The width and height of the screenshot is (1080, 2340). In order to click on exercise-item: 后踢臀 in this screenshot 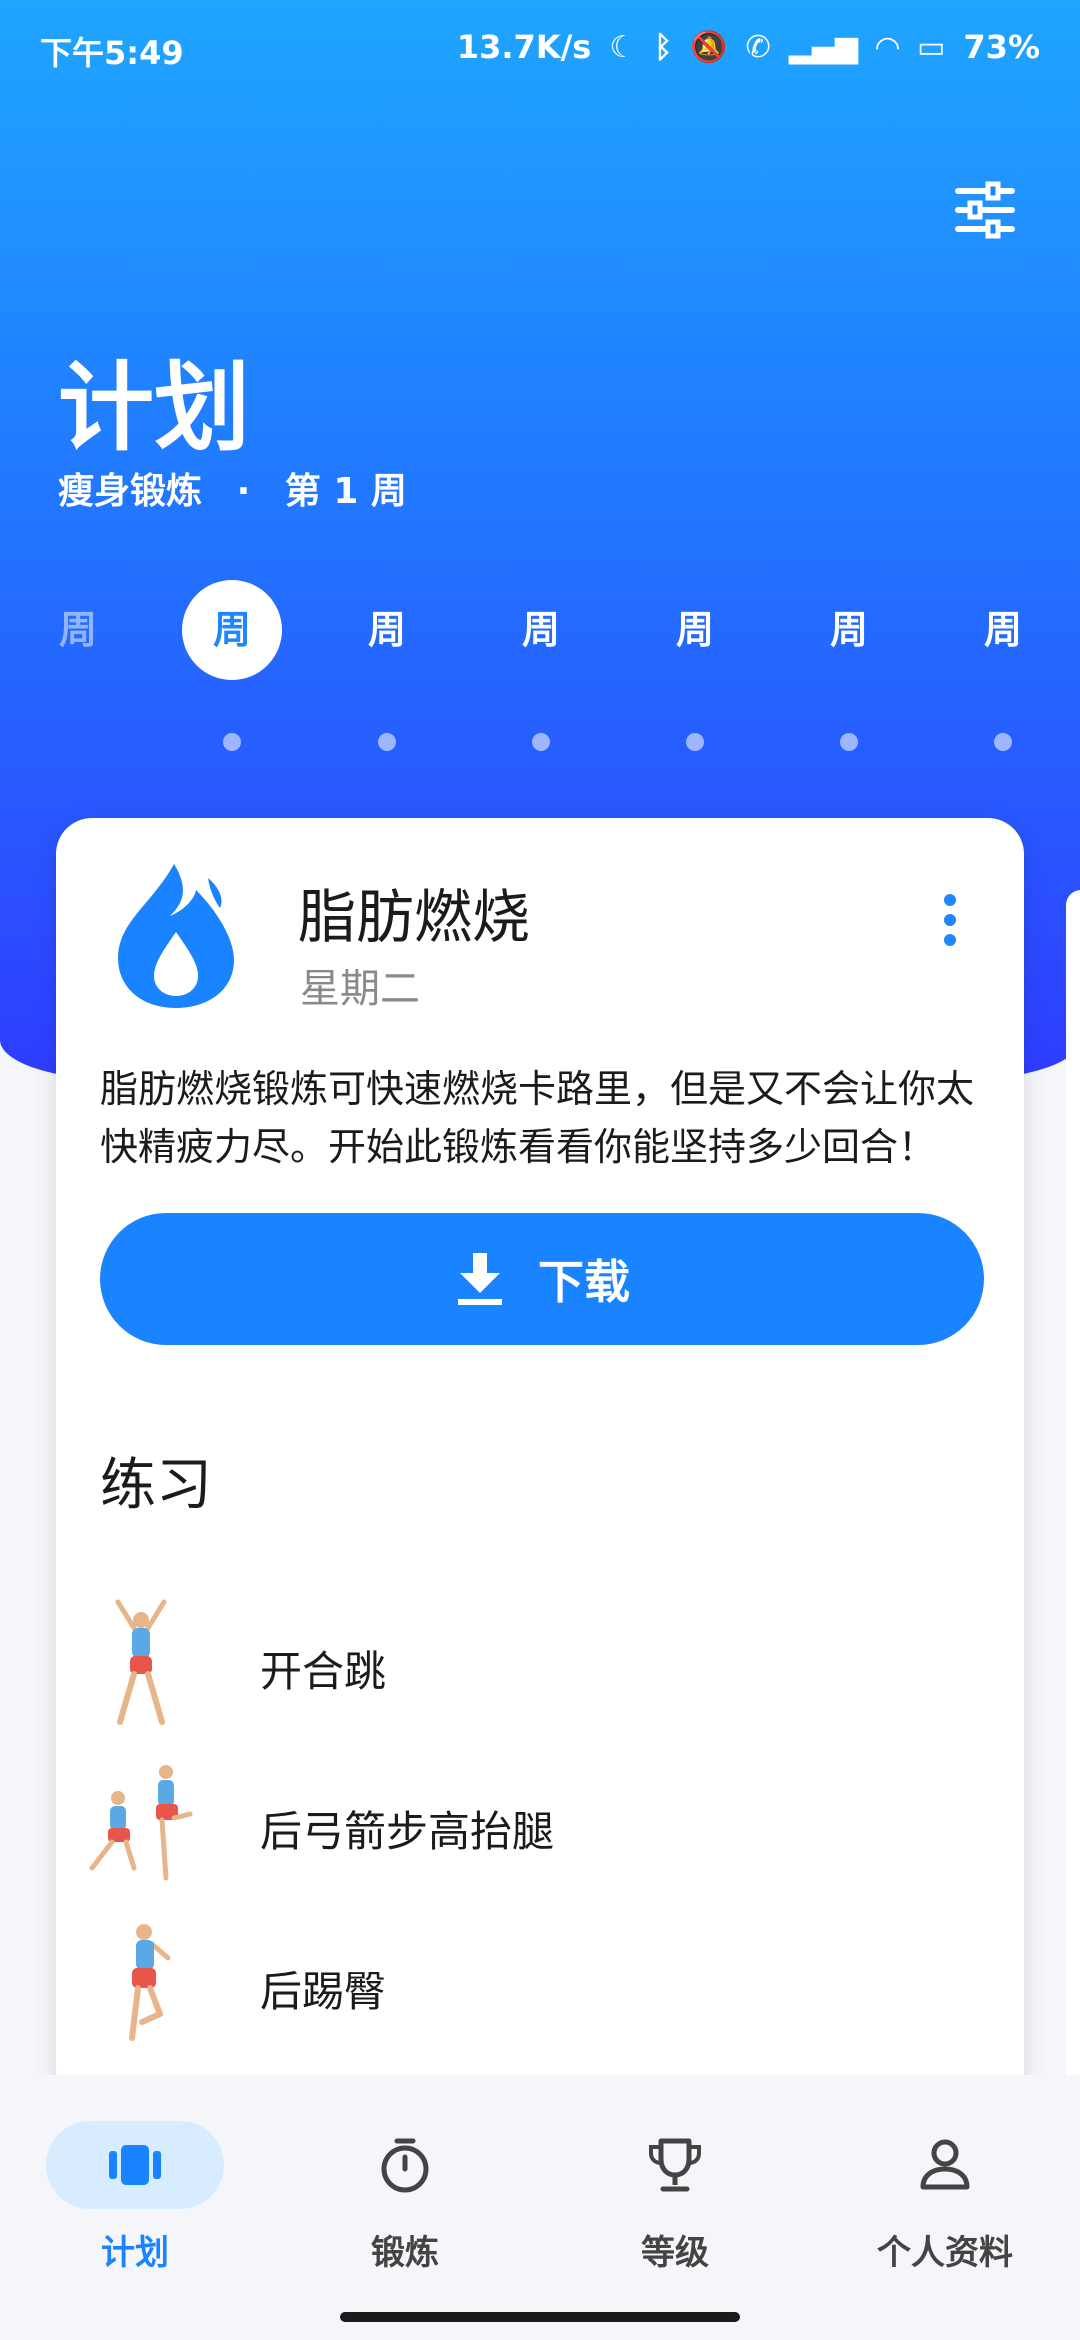, I will do `click(540, 1983)`.